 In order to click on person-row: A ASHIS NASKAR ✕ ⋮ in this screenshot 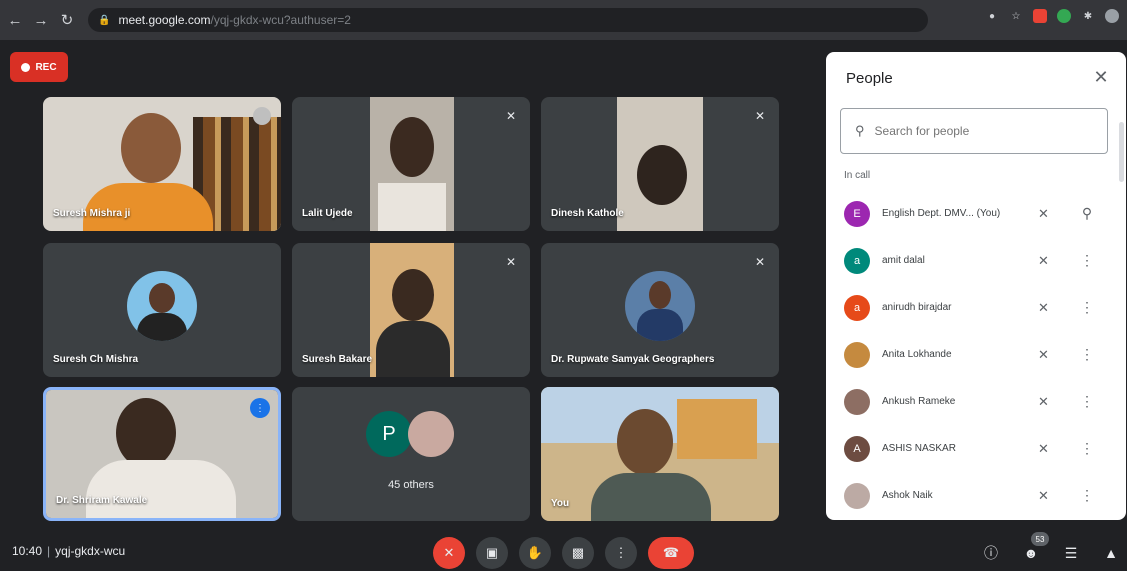, I will do `click(976, 448)`.